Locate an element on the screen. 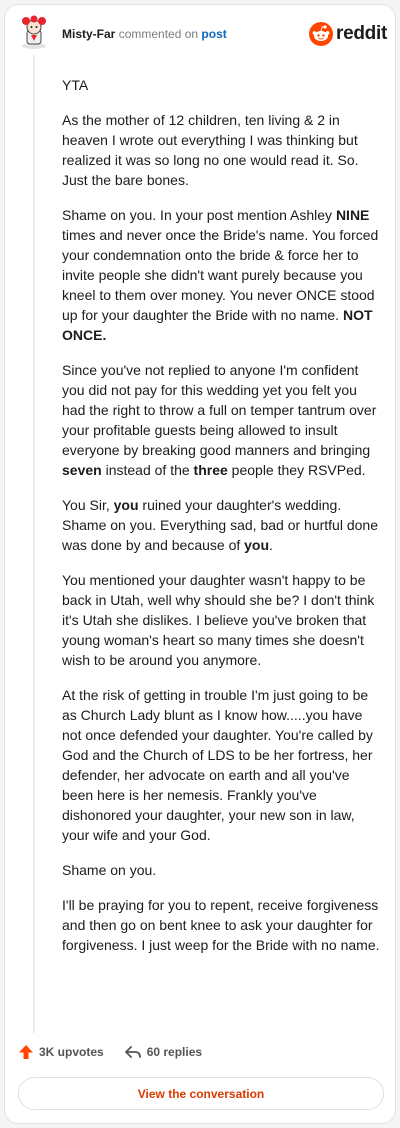 Image resolution: width=400 pixels, height=1128 pixels. view-conversation-button: View the conversation is located at coordinates (201, 1093).